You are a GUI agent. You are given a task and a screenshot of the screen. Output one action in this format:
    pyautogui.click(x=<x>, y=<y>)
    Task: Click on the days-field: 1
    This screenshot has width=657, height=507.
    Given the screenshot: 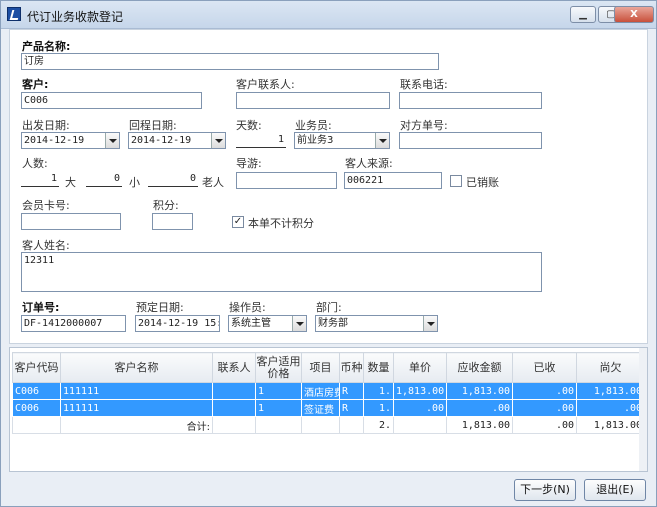 What is the action you would take?
    pyautogui.click(x=261, y=140)
    